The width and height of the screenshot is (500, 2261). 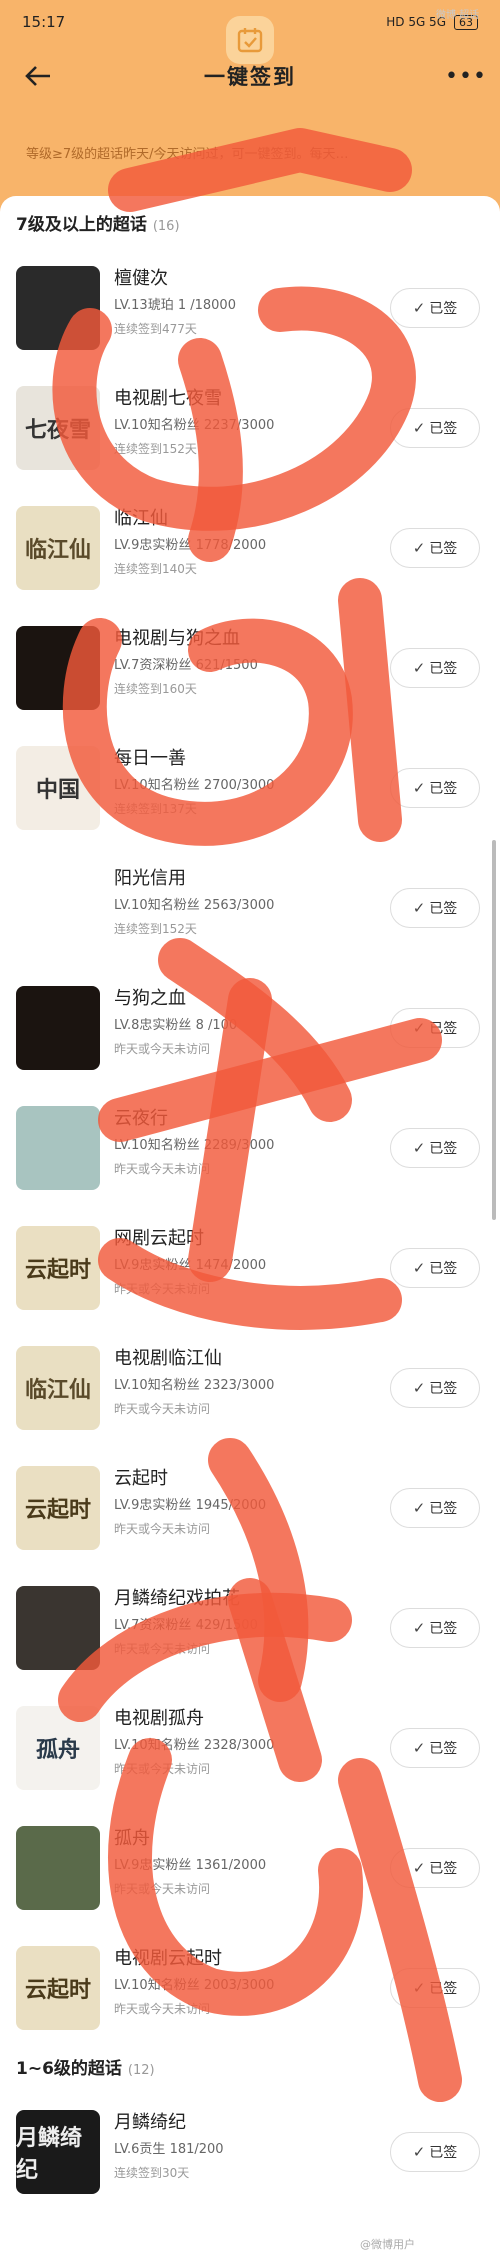 What do you see at coordinates (194, 1745) in the screenshot?
I see `topic-level: LV.10知名粉丝 2328/3000` at bounding box center [194, 1745].